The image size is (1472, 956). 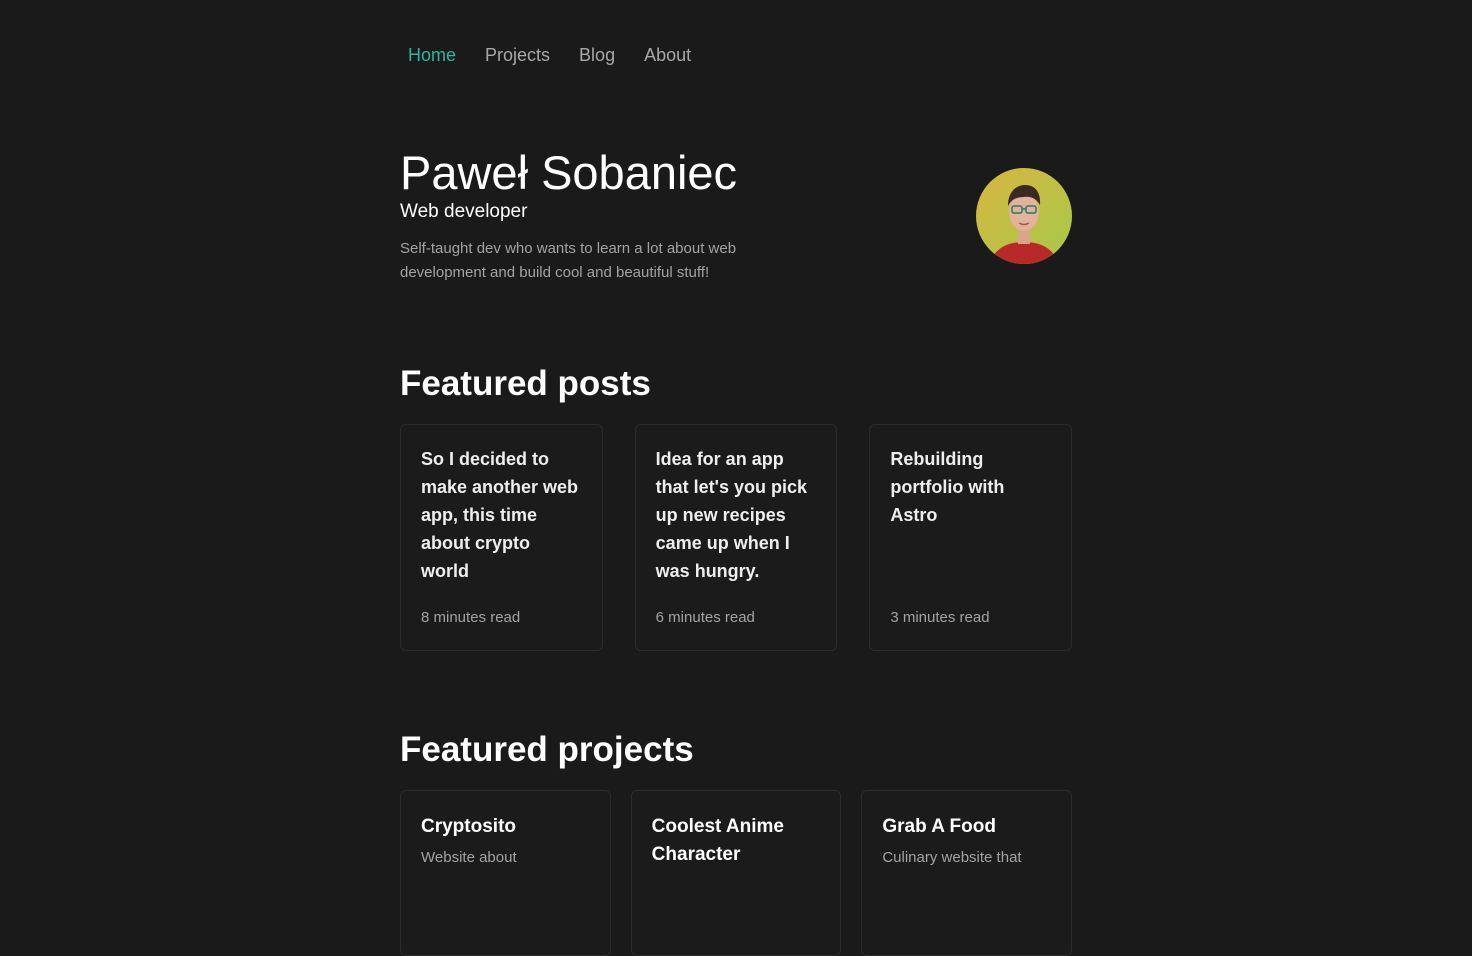 I want to click on project-description: Culinary website that, so click(x=952, y=857).